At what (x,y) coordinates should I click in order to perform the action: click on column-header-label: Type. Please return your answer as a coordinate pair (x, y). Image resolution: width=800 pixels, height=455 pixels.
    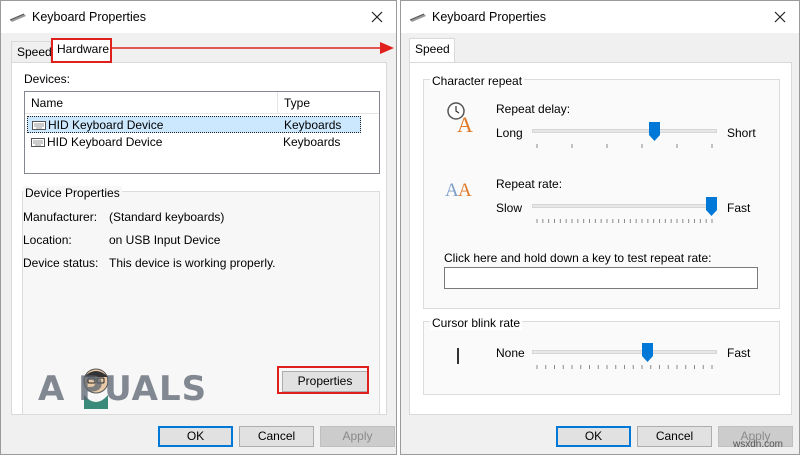
    Looking at the image, I should click on (297, 103).